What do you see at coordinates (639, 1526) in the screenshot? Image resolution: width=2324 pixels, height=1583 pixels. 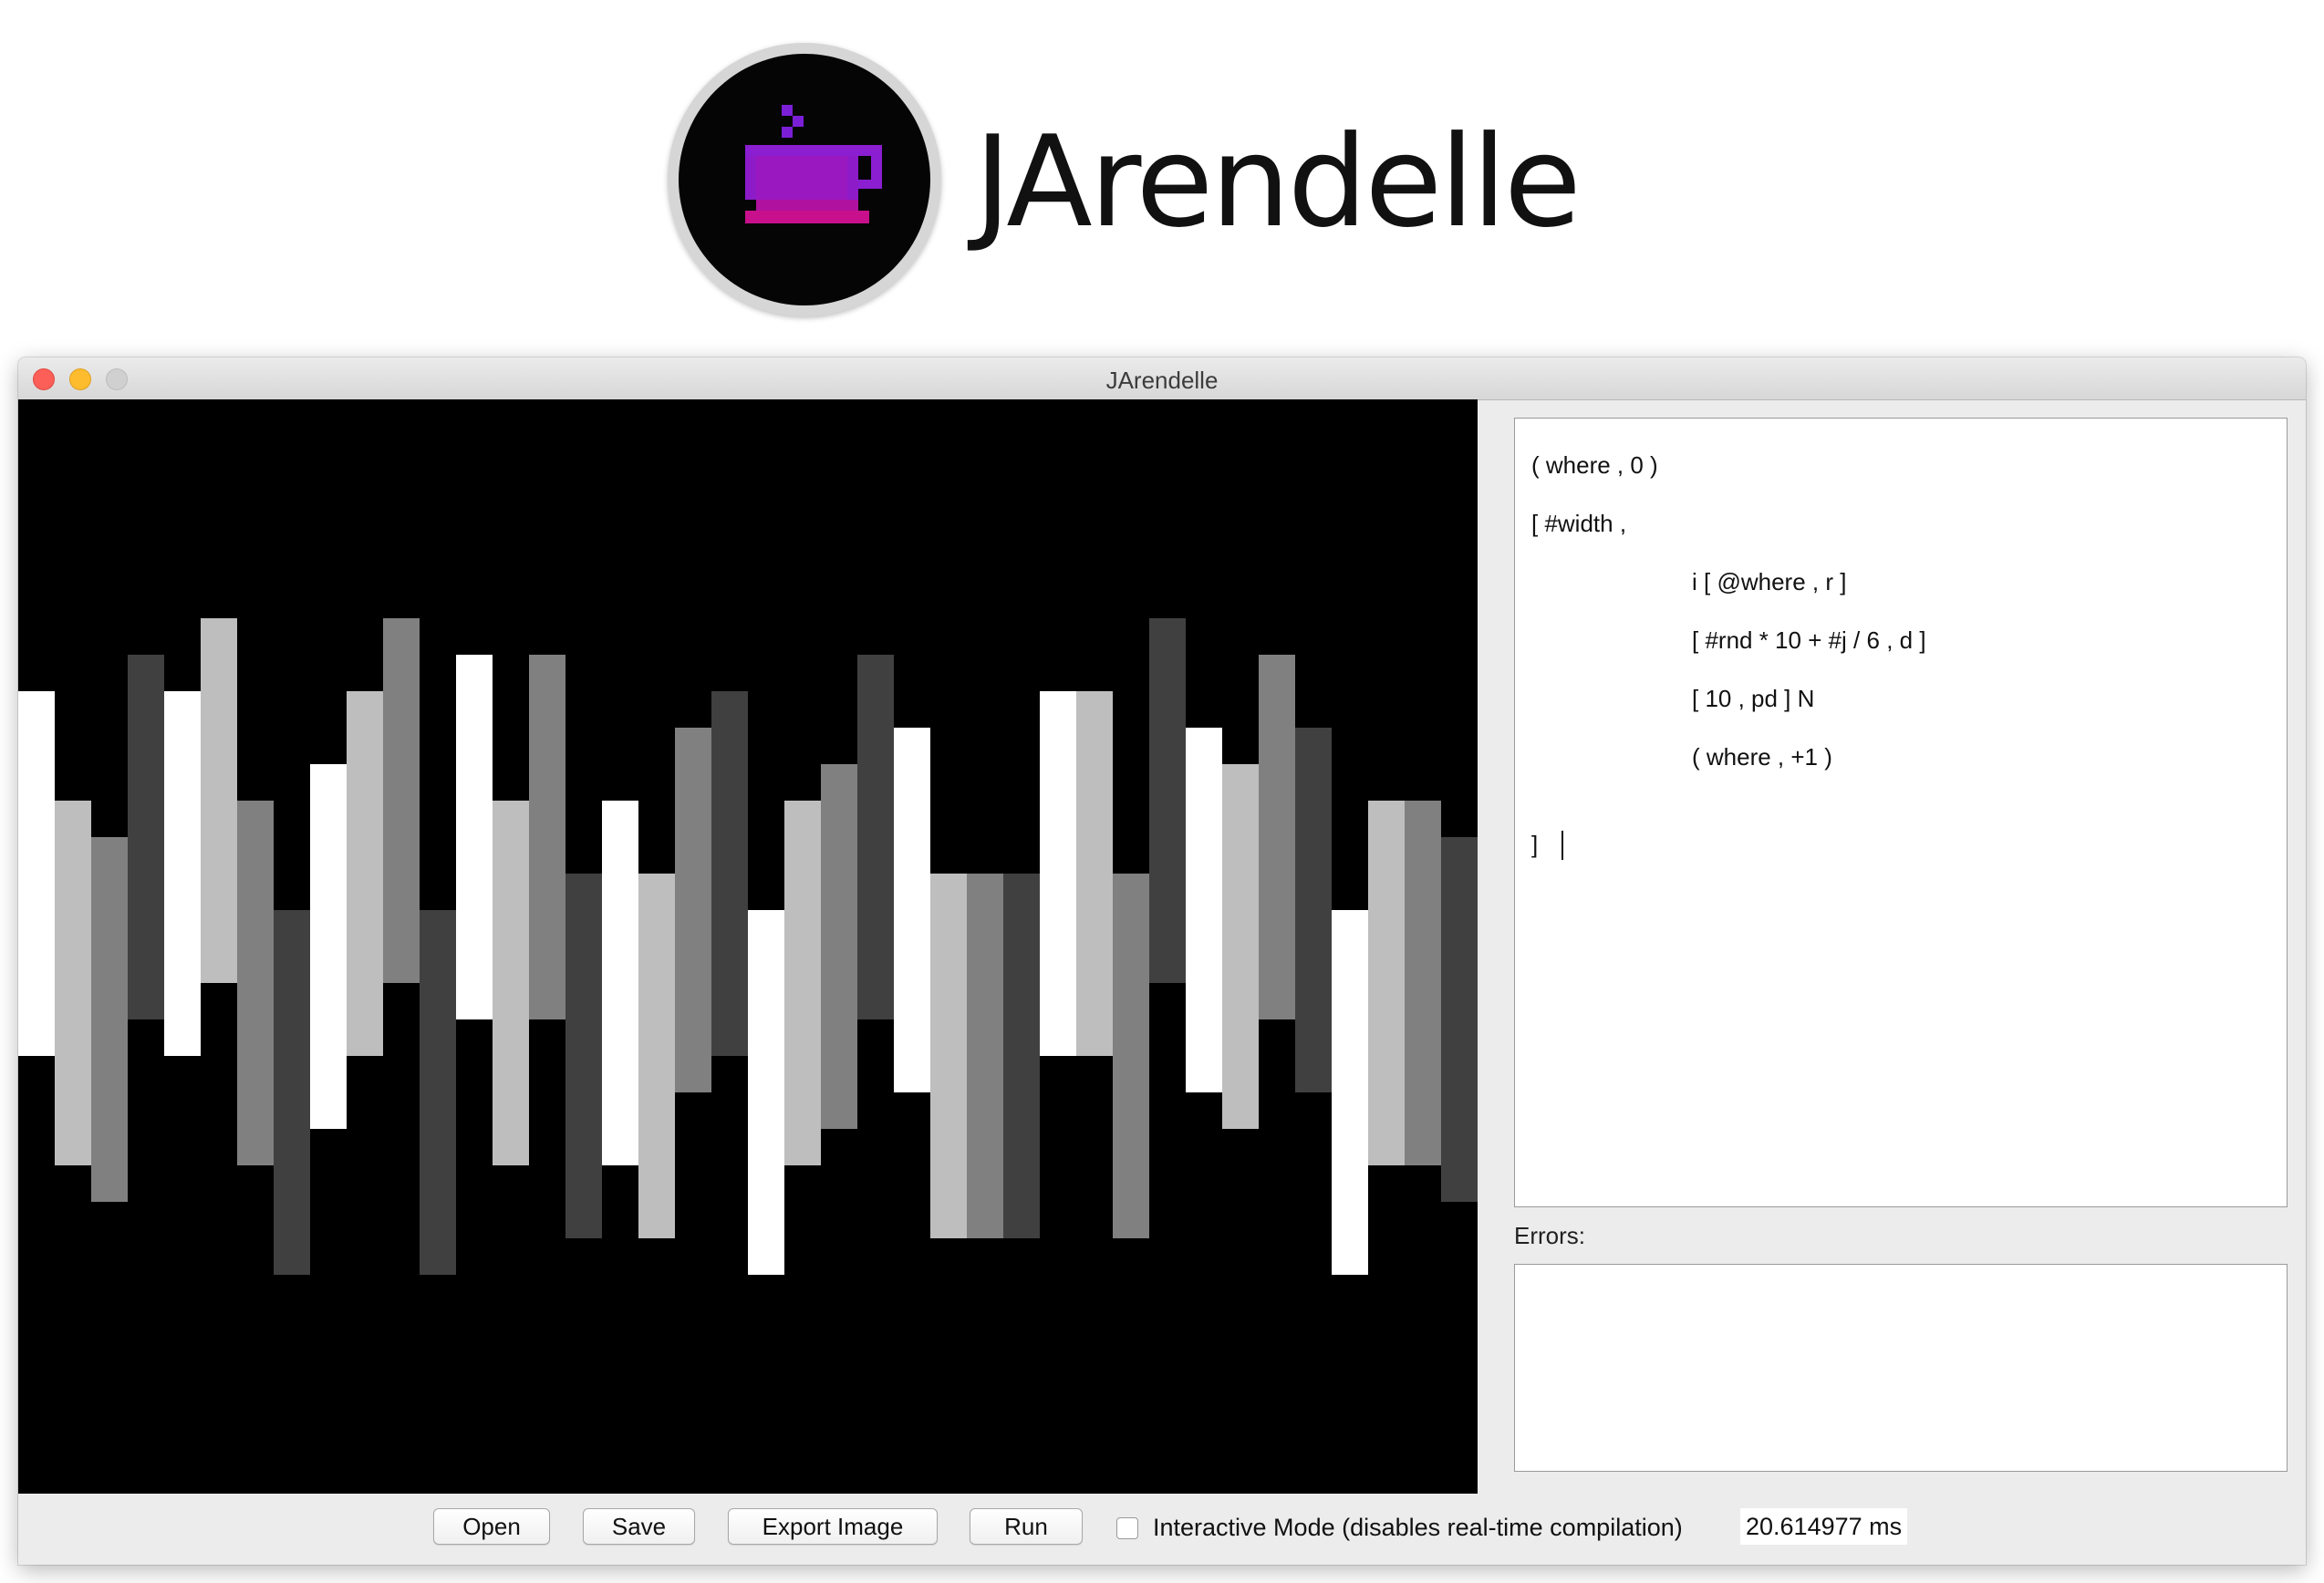 I see `save-button: Save` at bounding box center [639, 1526].